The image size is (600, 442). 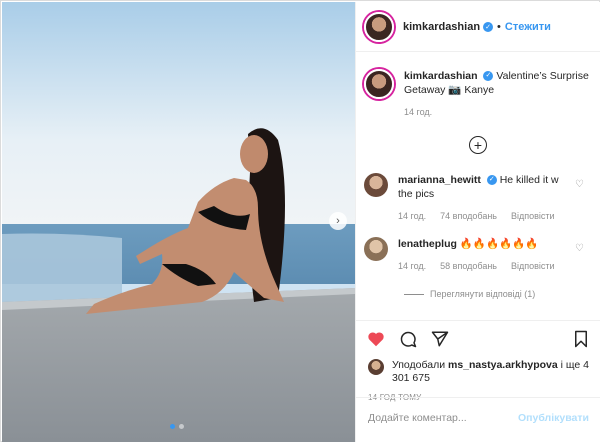 I want to click on caption-meta: 14 год., so click(x=498, y=112).